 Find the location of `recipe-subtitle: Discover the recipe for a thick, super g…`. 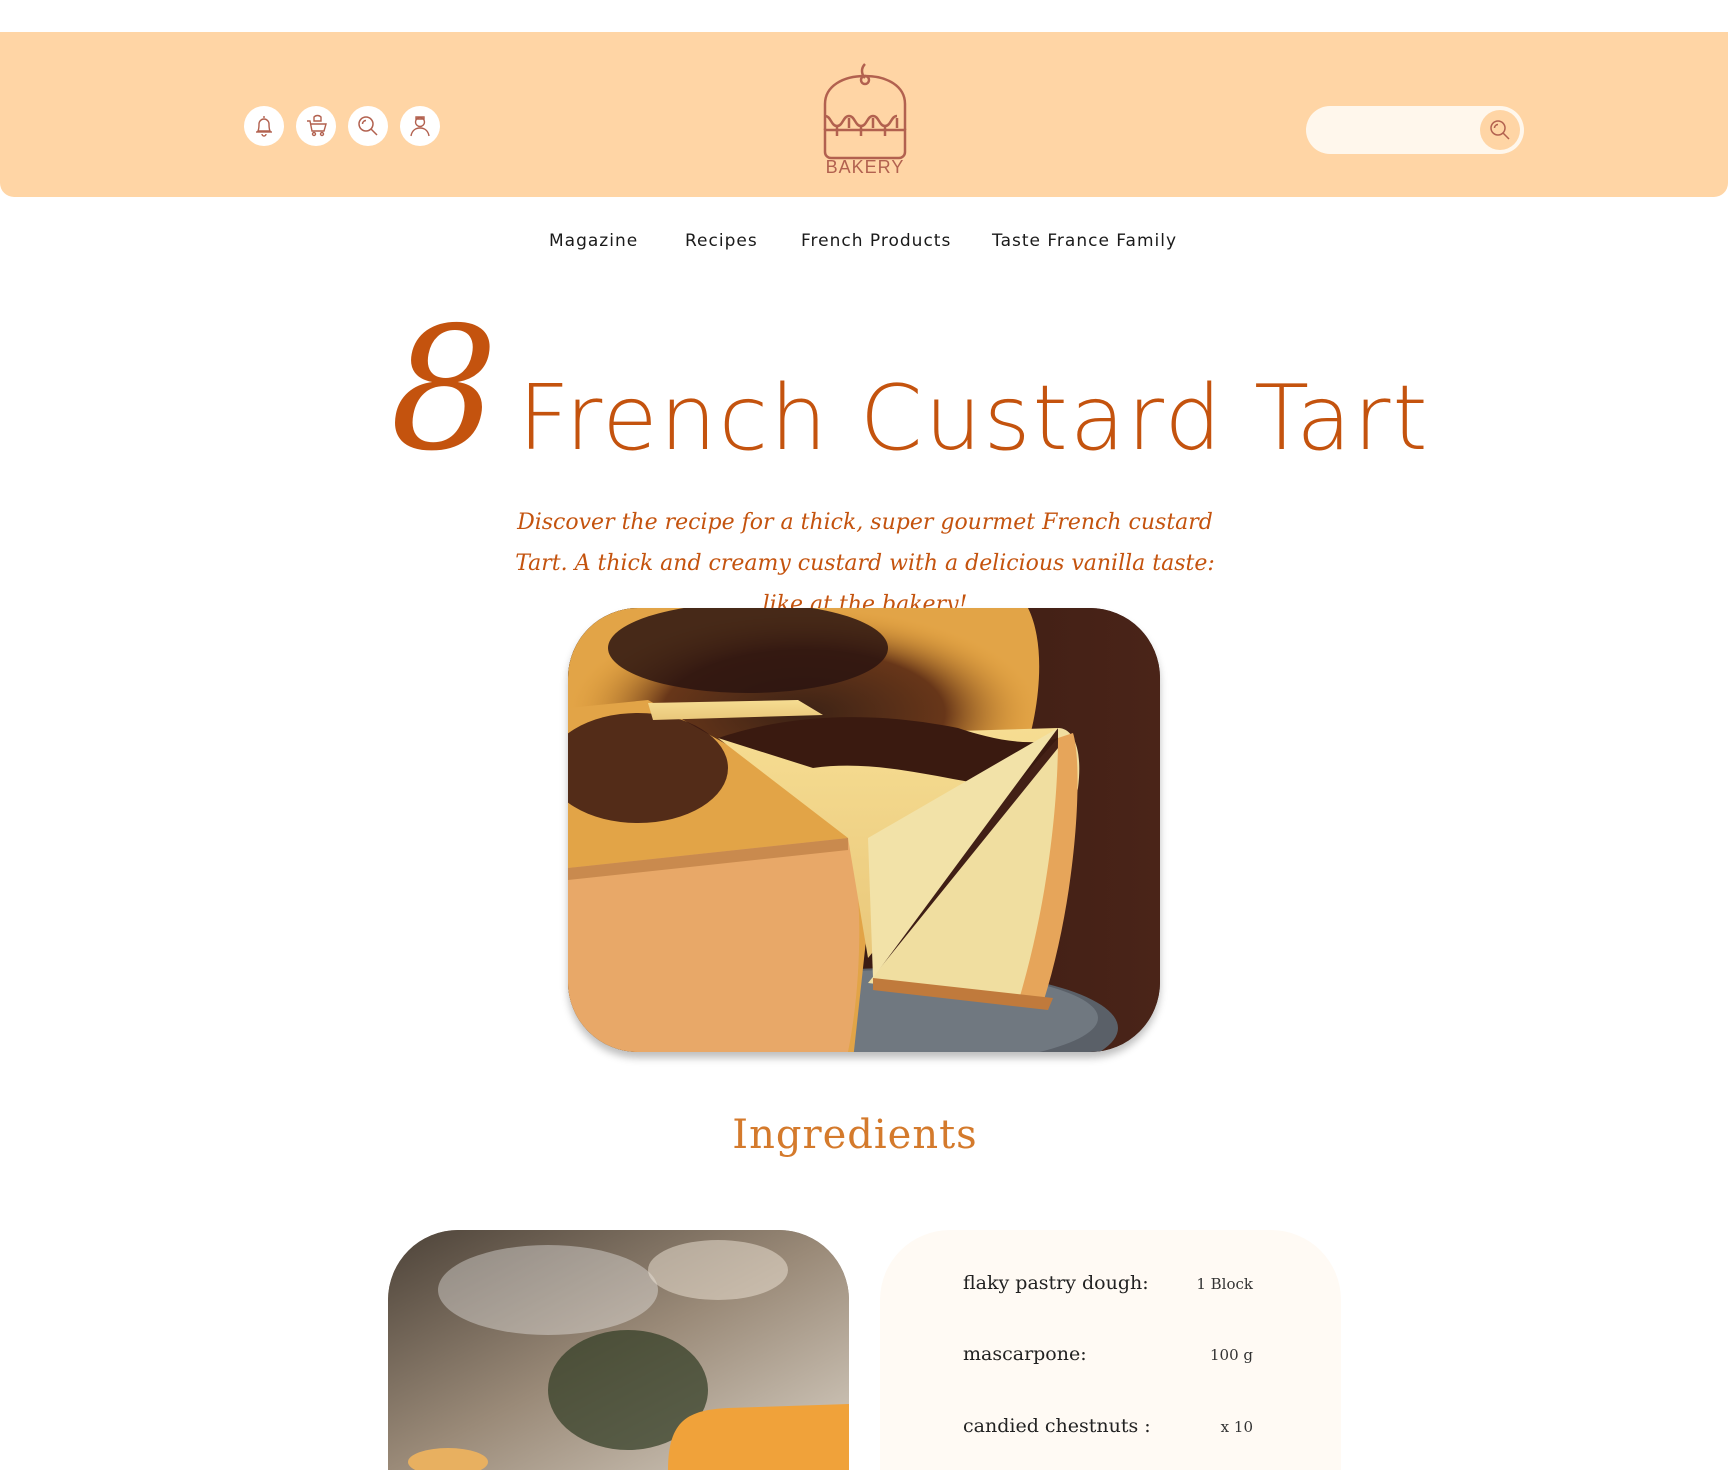

recipe-subtitle: Discover the recipe for a thick, super g… is located at coordinates (865, 563).